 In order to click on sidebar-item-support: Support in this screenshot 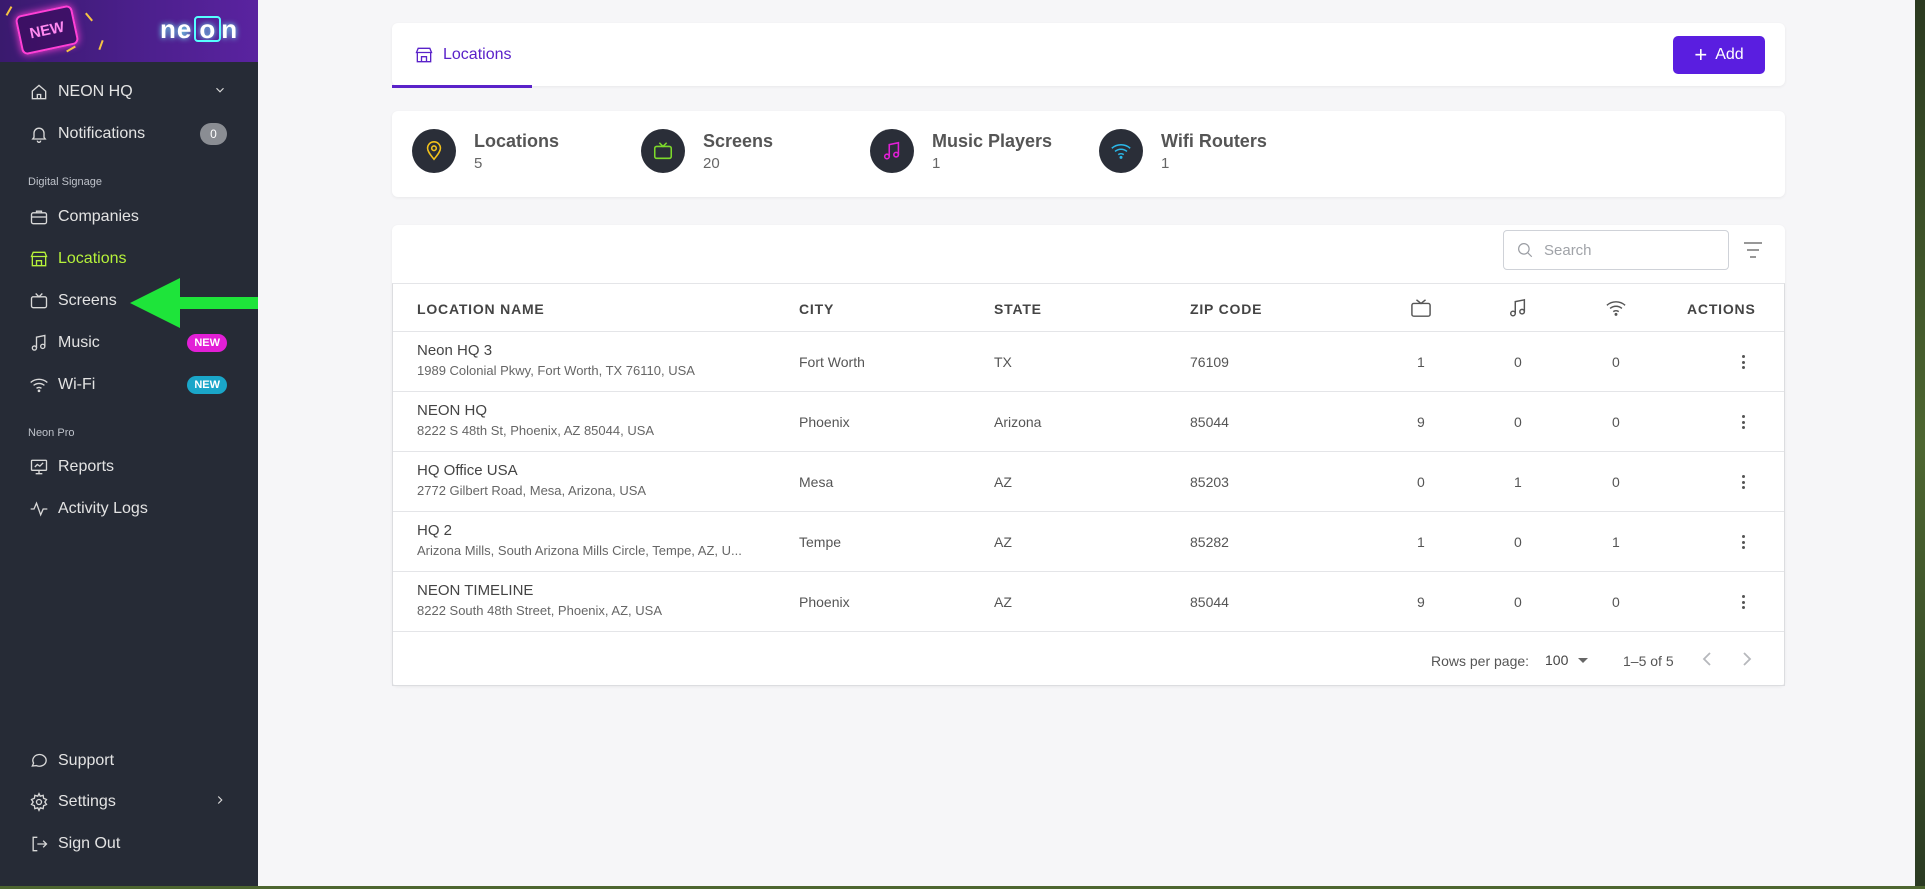, I will do `click(129, 761)`.